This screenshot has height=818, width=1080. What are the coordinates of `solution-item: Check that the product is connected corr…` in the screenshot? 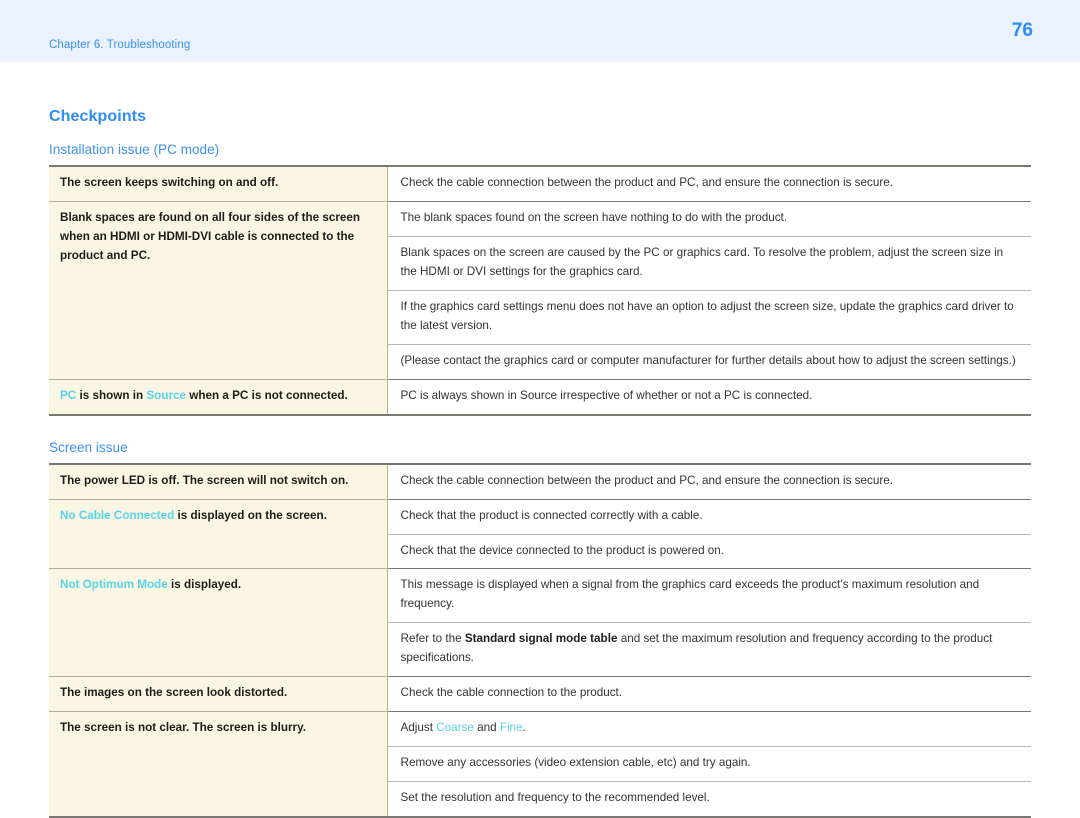 It's located at (709, 517).